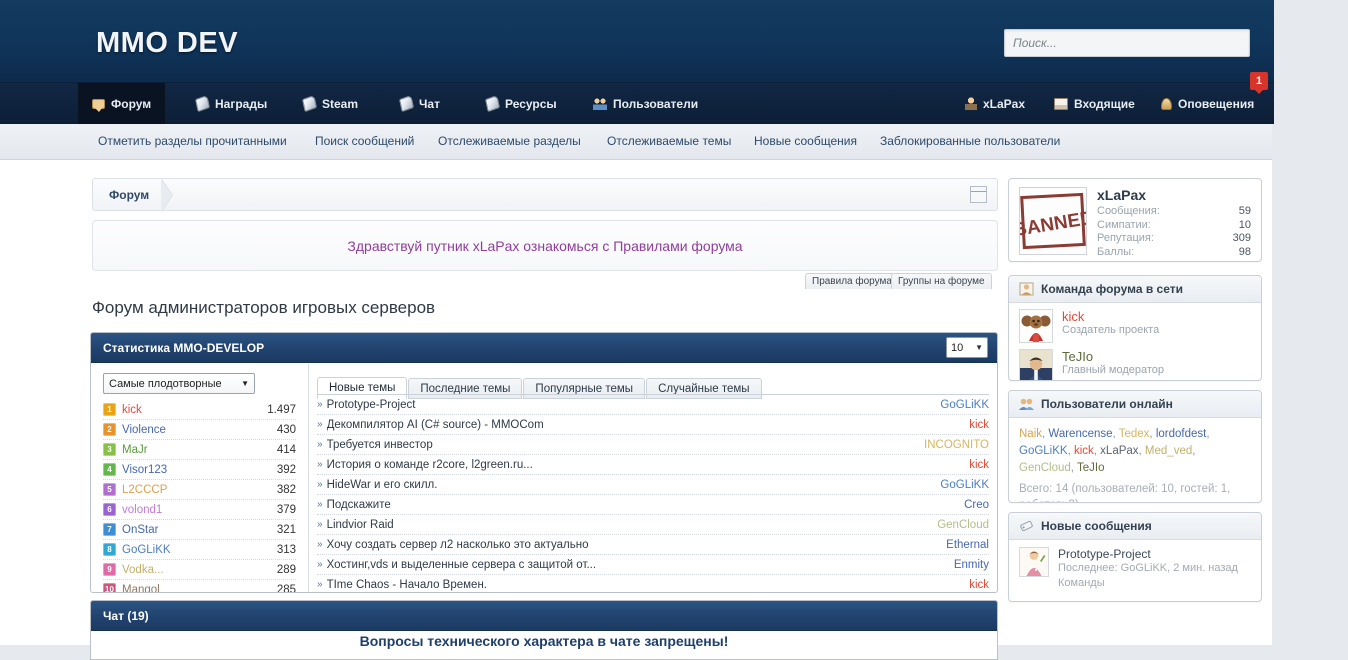  I want to click on top-user-row: 1 kick 1.497, so click(199, 410).